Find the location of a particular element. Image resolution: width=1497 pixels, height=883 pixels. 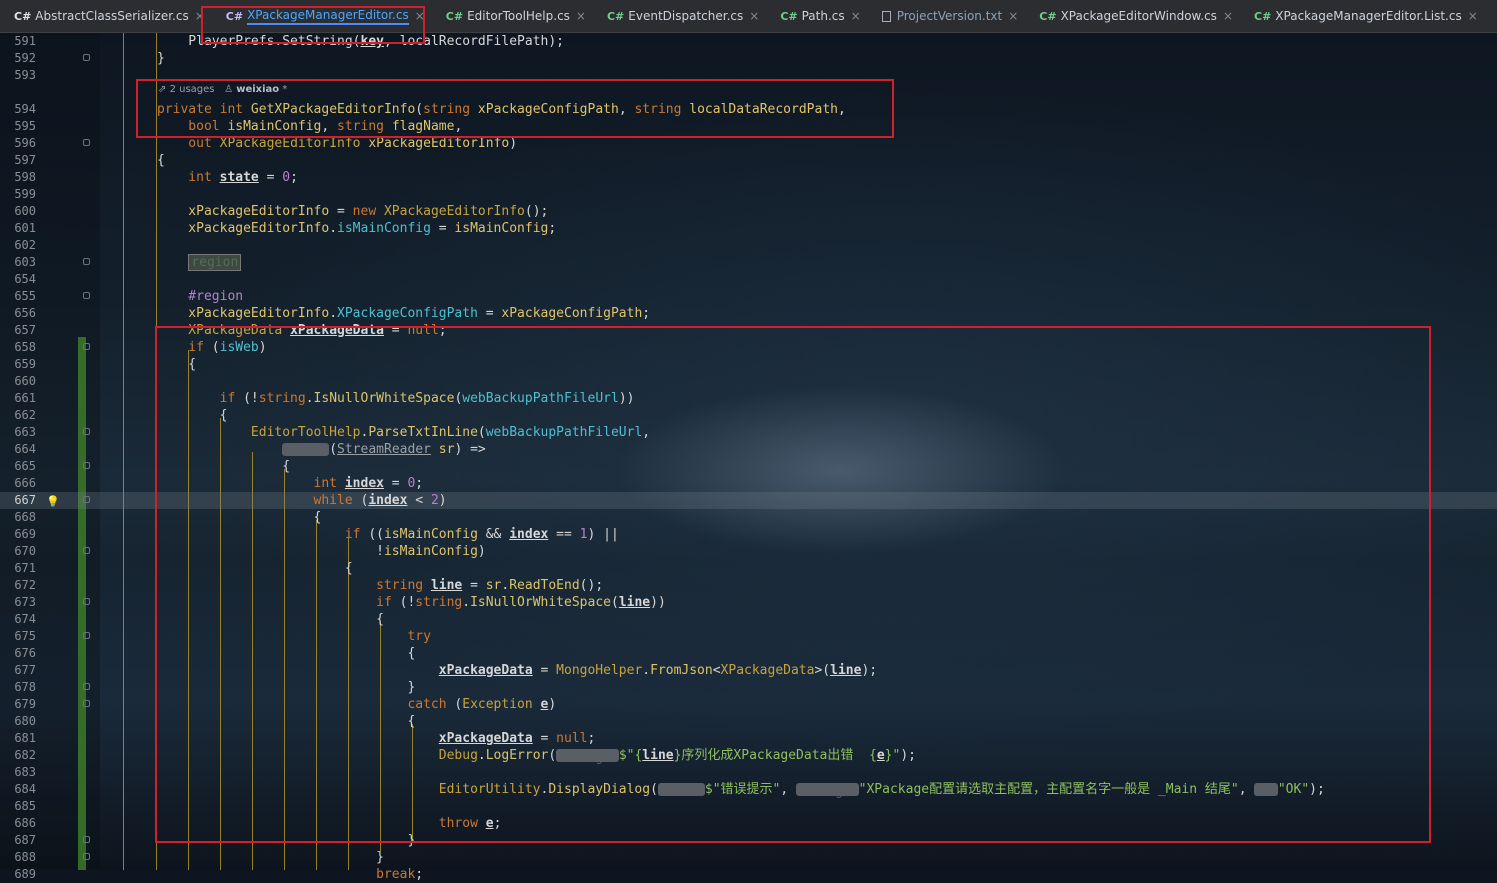

line-number: 592 is located at coordinates (18, 58).